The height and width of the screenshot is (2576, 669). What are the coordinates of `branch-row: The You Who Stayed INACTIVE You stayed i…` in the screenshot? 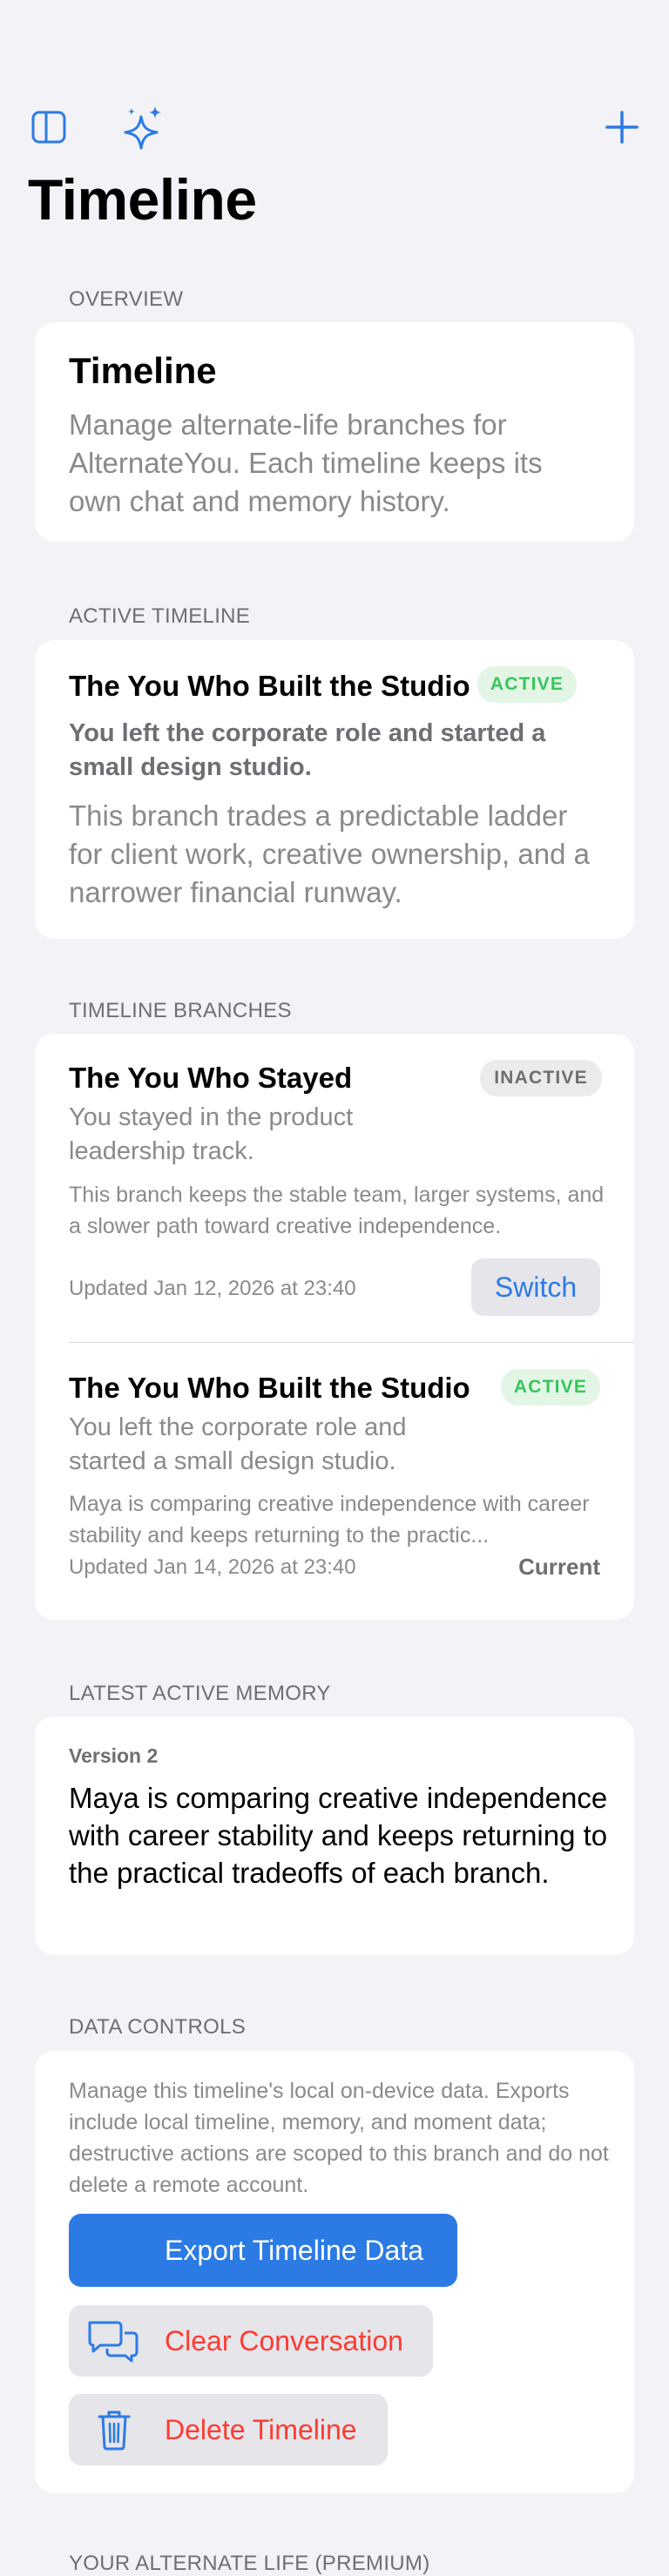 It's located at (334, 1188).